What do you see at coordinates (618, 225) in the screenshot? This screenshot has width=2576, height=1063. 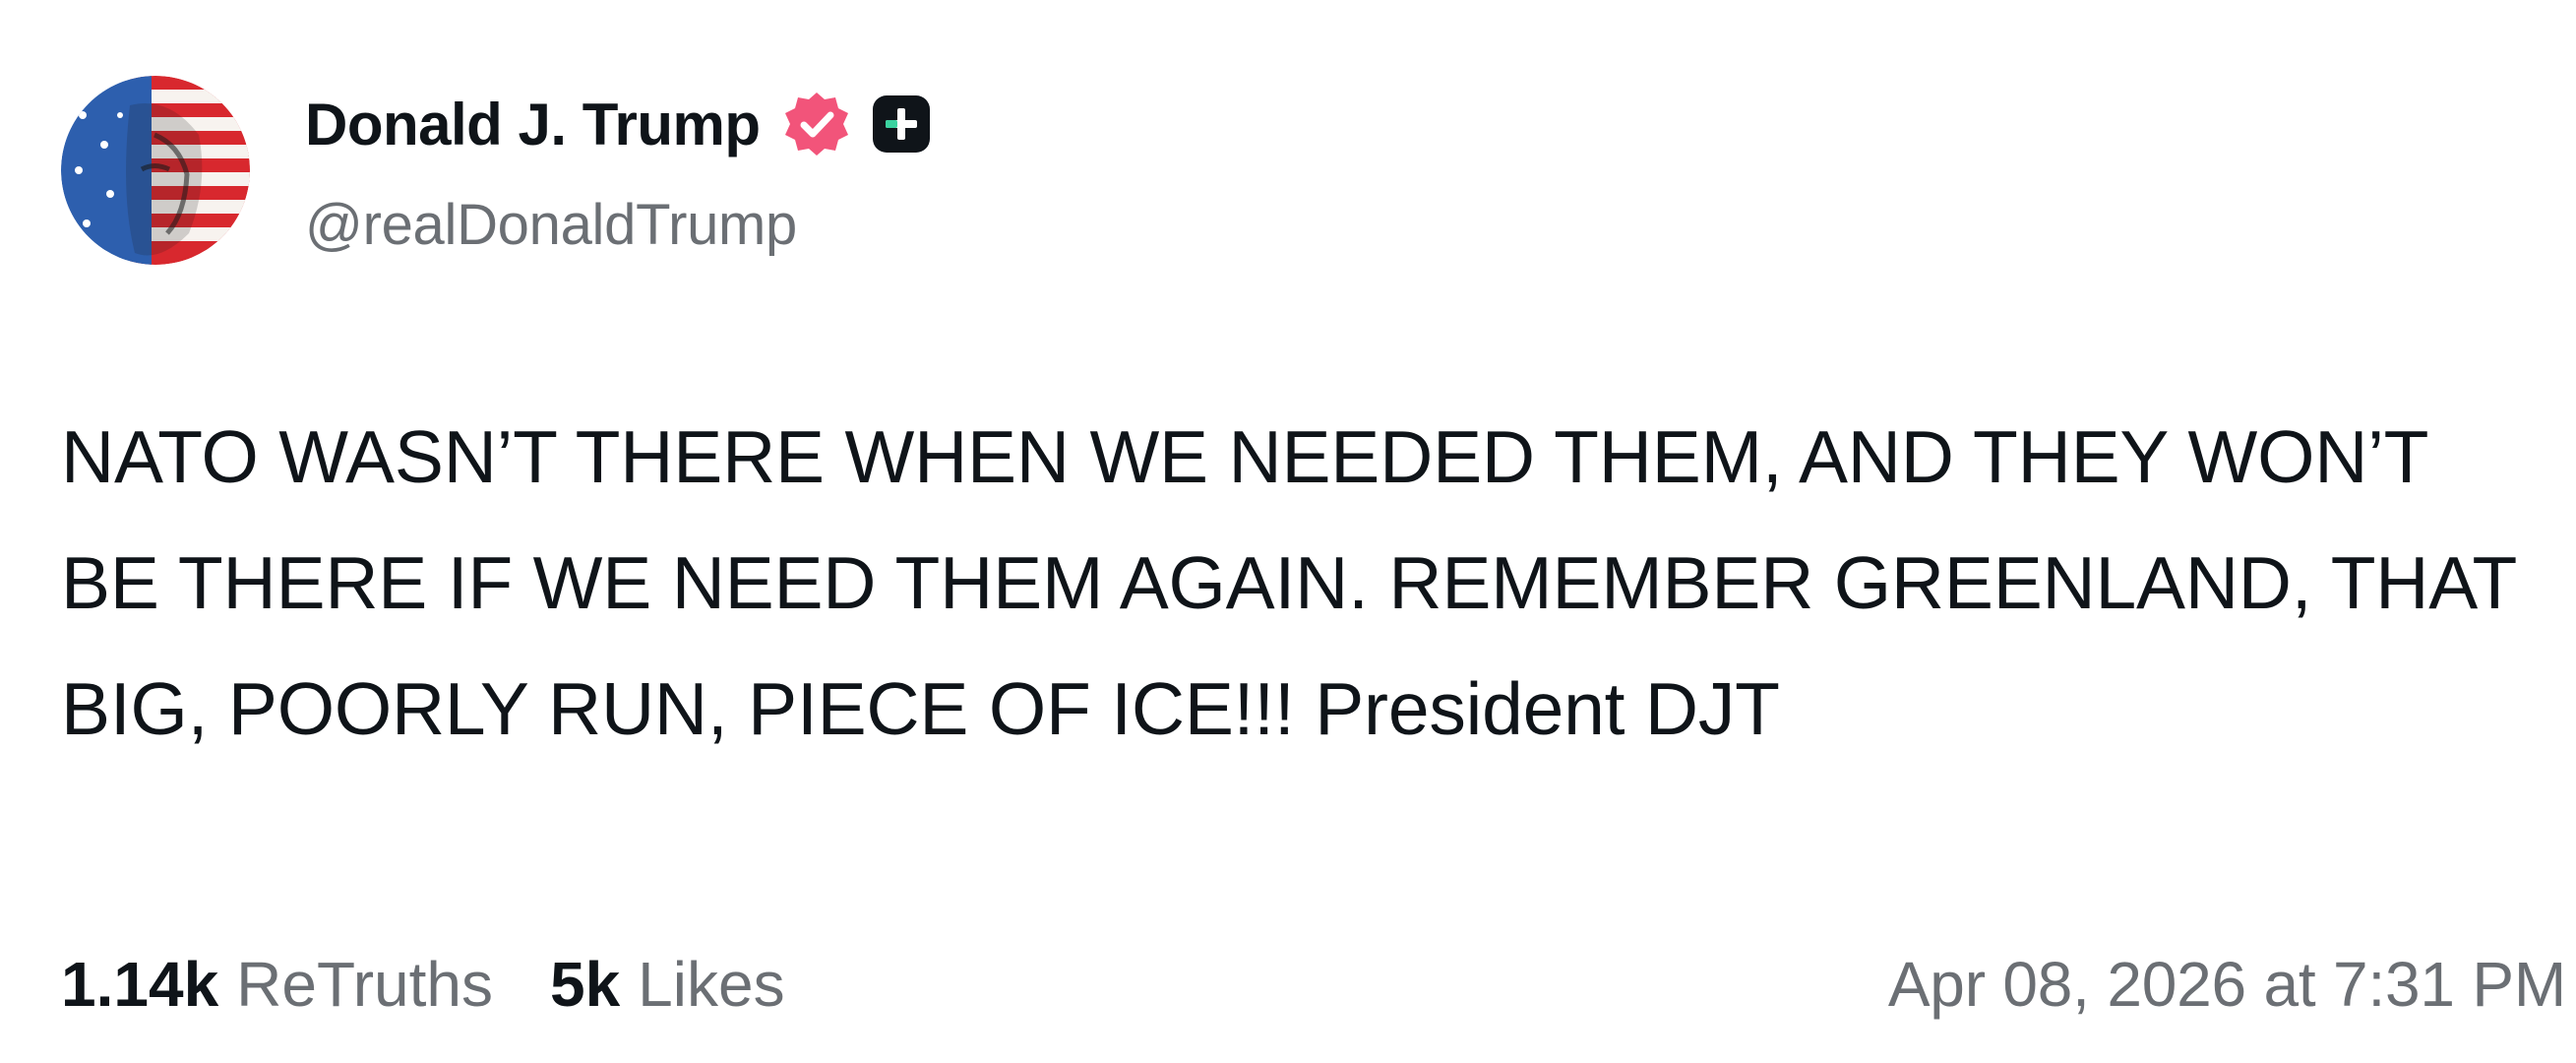 I see `author-handle: @realDonaldTrump` at bounding box center [618, 225].